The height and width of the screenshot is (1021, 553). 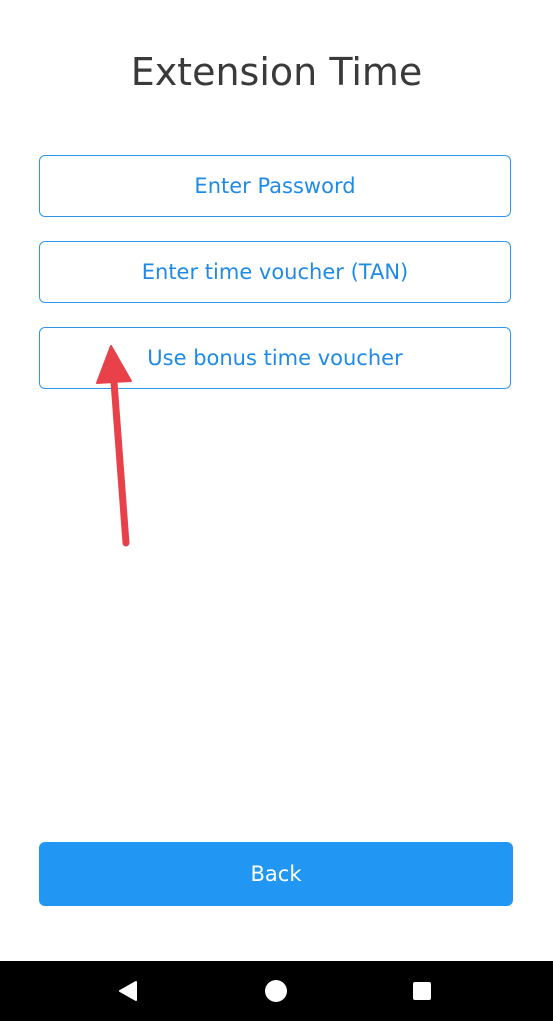 I want to click on use-bonus-time-voucher-button: Use bonus time voucher, so click(x=275, y=358).